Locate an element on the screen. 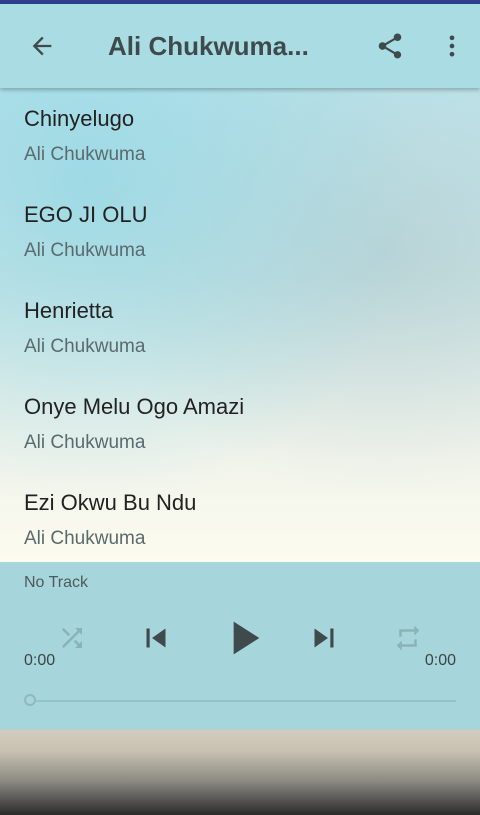 The image size is (480, 815). track-item: Onye Melu Ogo Amazi Ali Chukwuma is located at coordinates (240, 424).